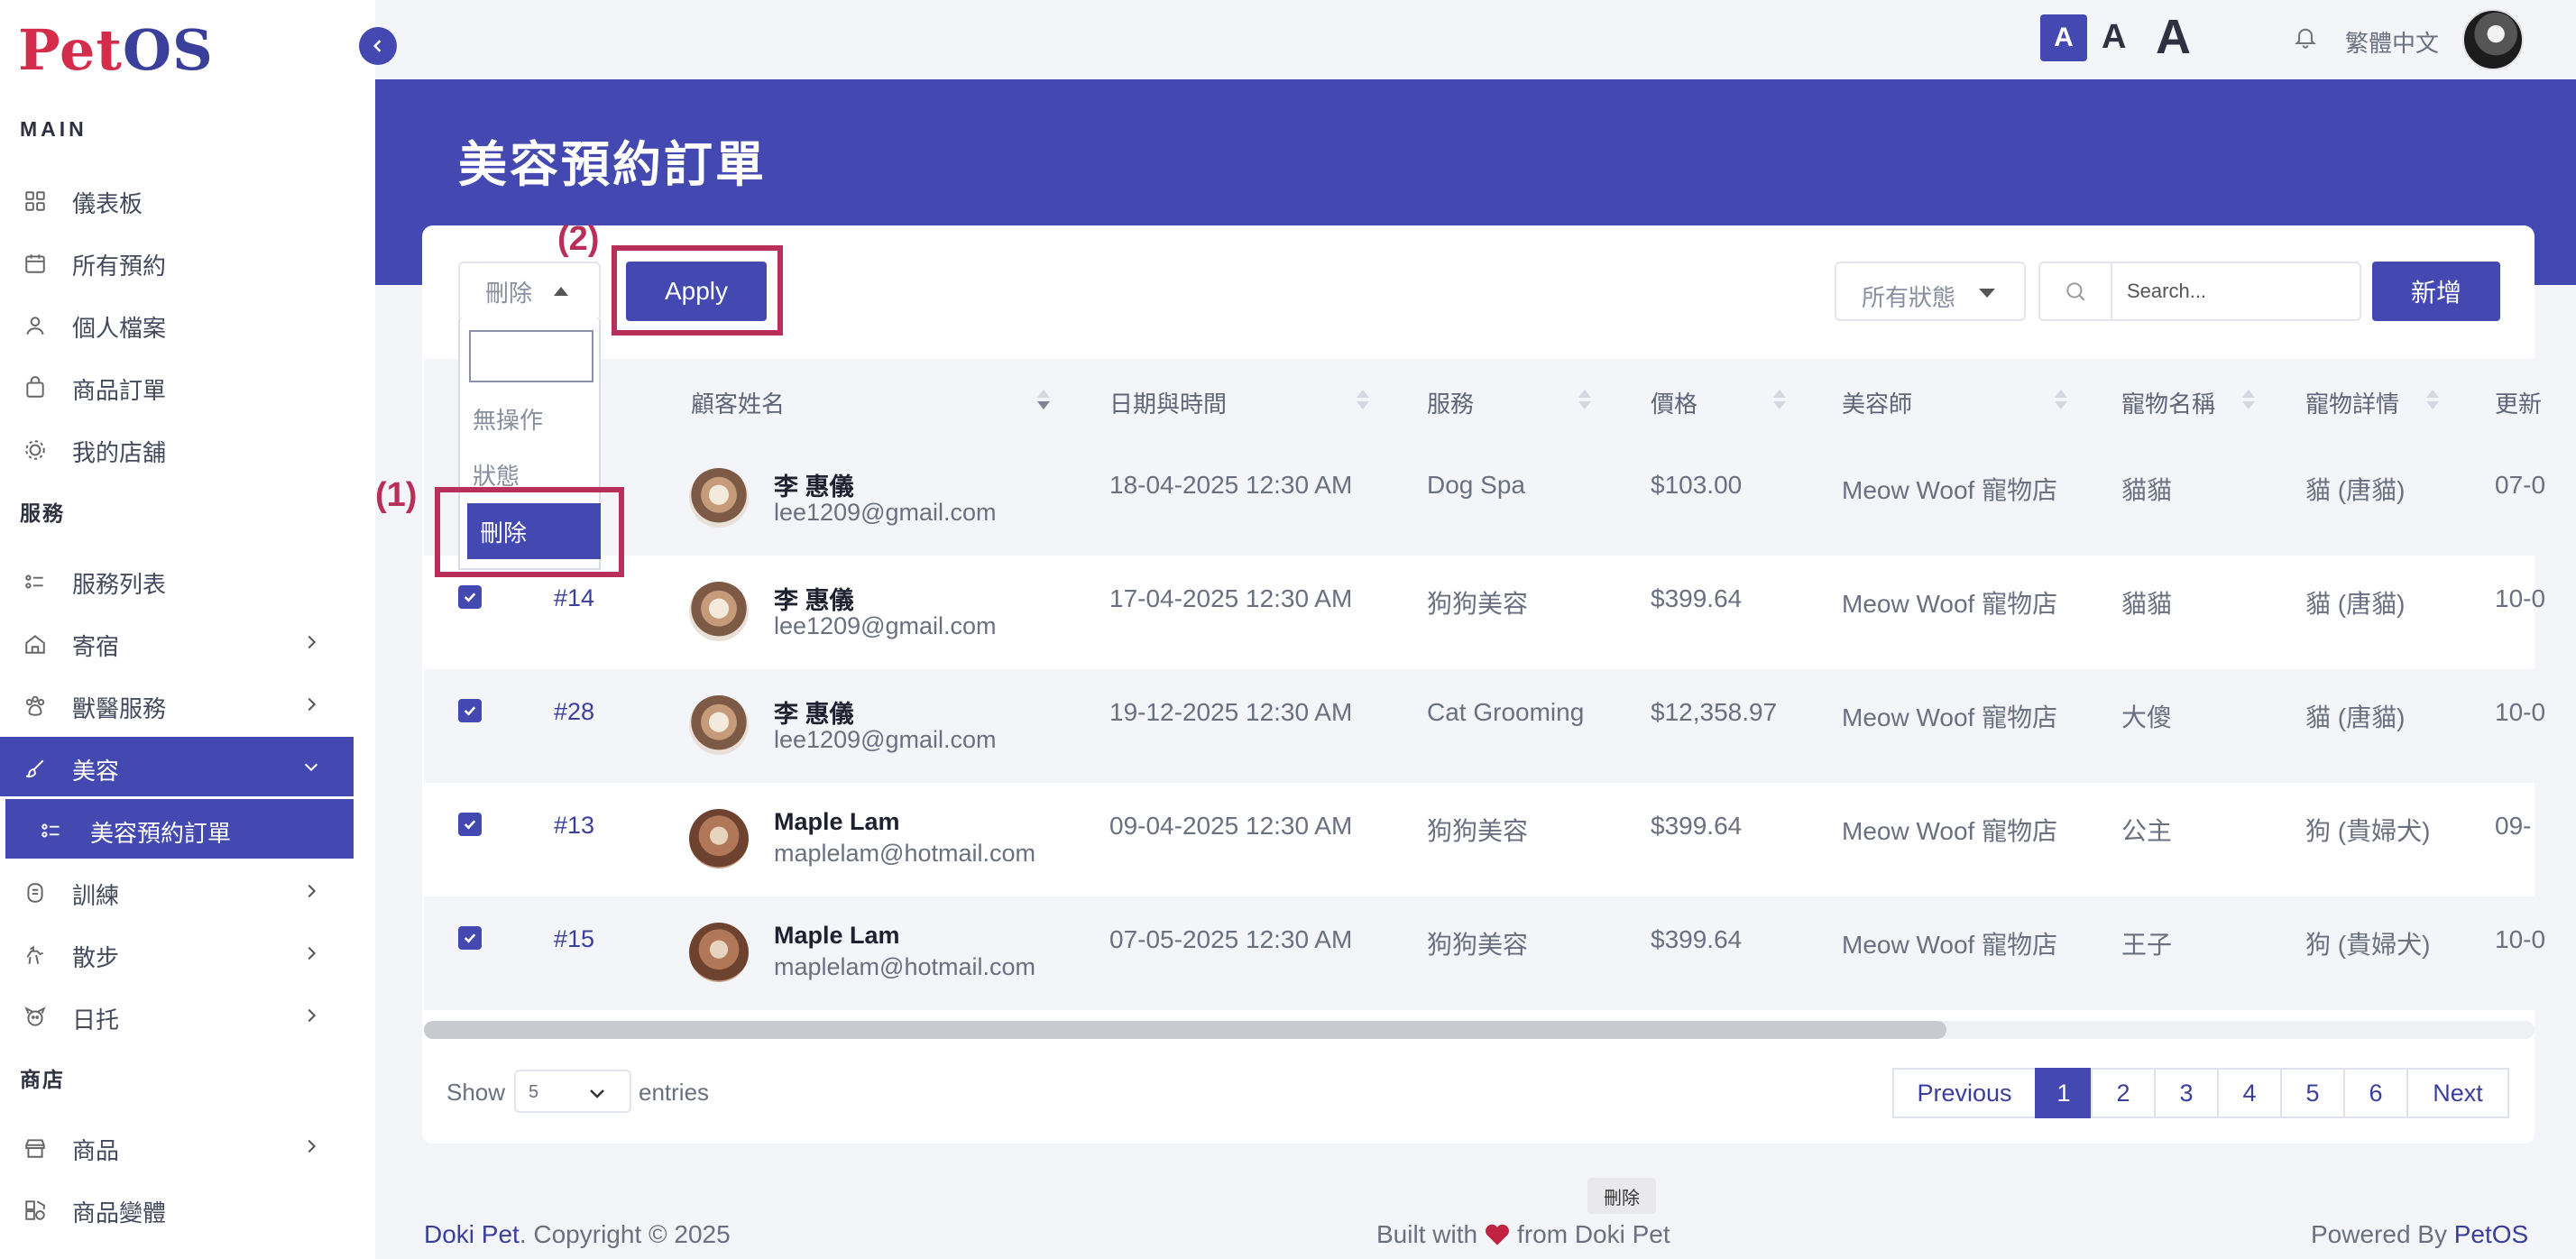  What do you see at coordinates (177, 386) in the screenshot?
I see `sidebar-item-product-orders: 商品訂單` at bounding box center [177, 386].